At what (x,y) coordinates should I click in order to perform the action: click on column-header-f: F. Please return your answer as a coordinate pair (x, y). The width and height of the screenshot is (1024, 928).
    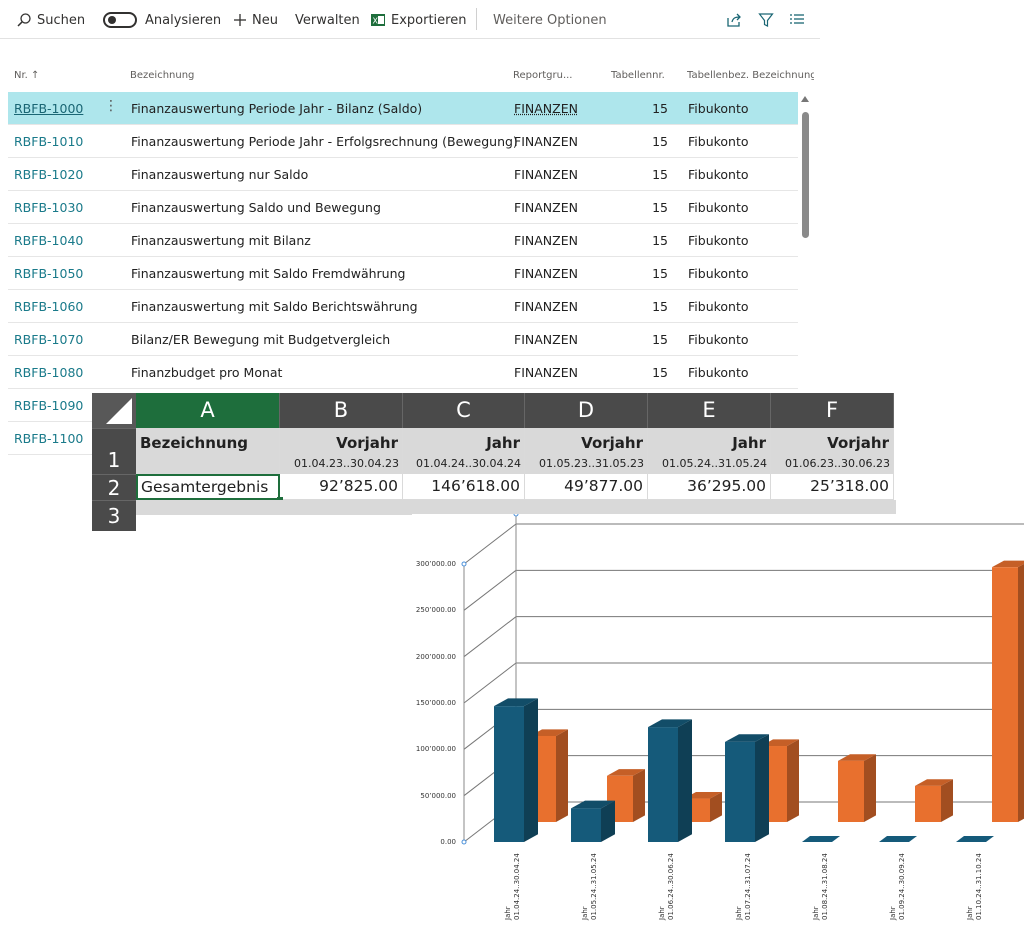
    Looking at the image, I should click on (832, 410).